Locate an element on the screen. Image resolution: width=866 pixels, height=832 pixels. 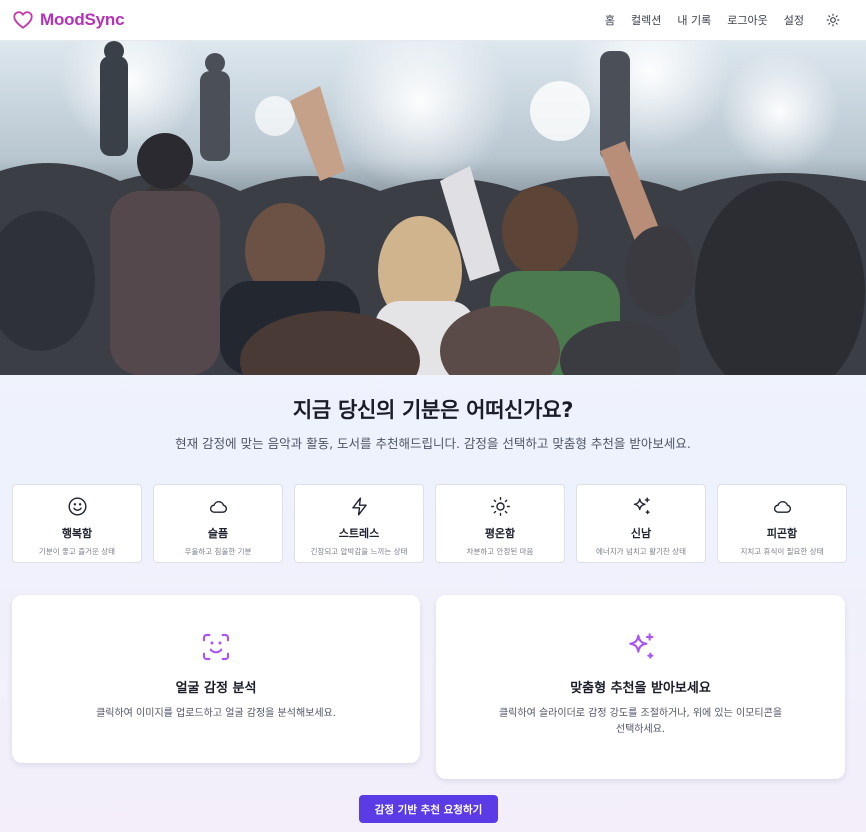
brand-logo-link: MoodSync is located at coordinates (68, 20).